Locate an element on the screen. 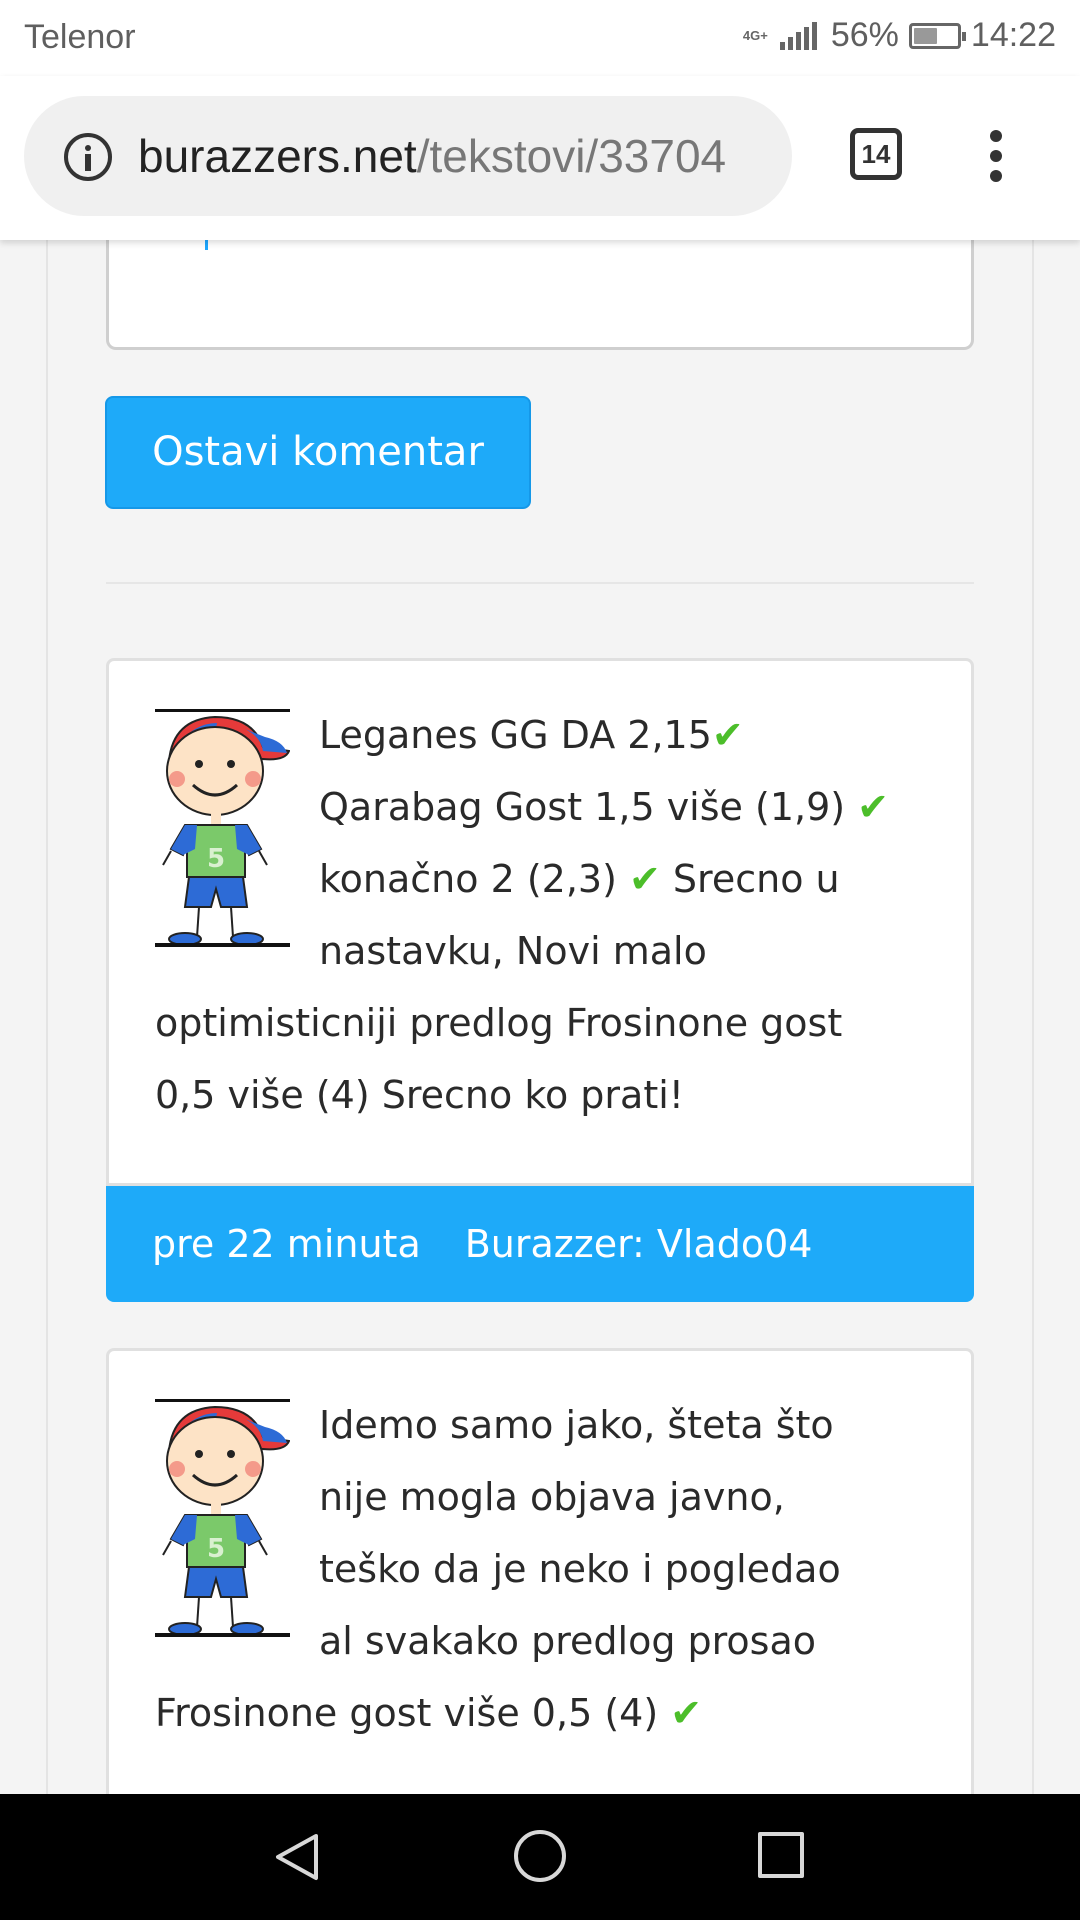  address-bar: burazzers.net/tekstovi/33704 is located at coordinates (408, 156).